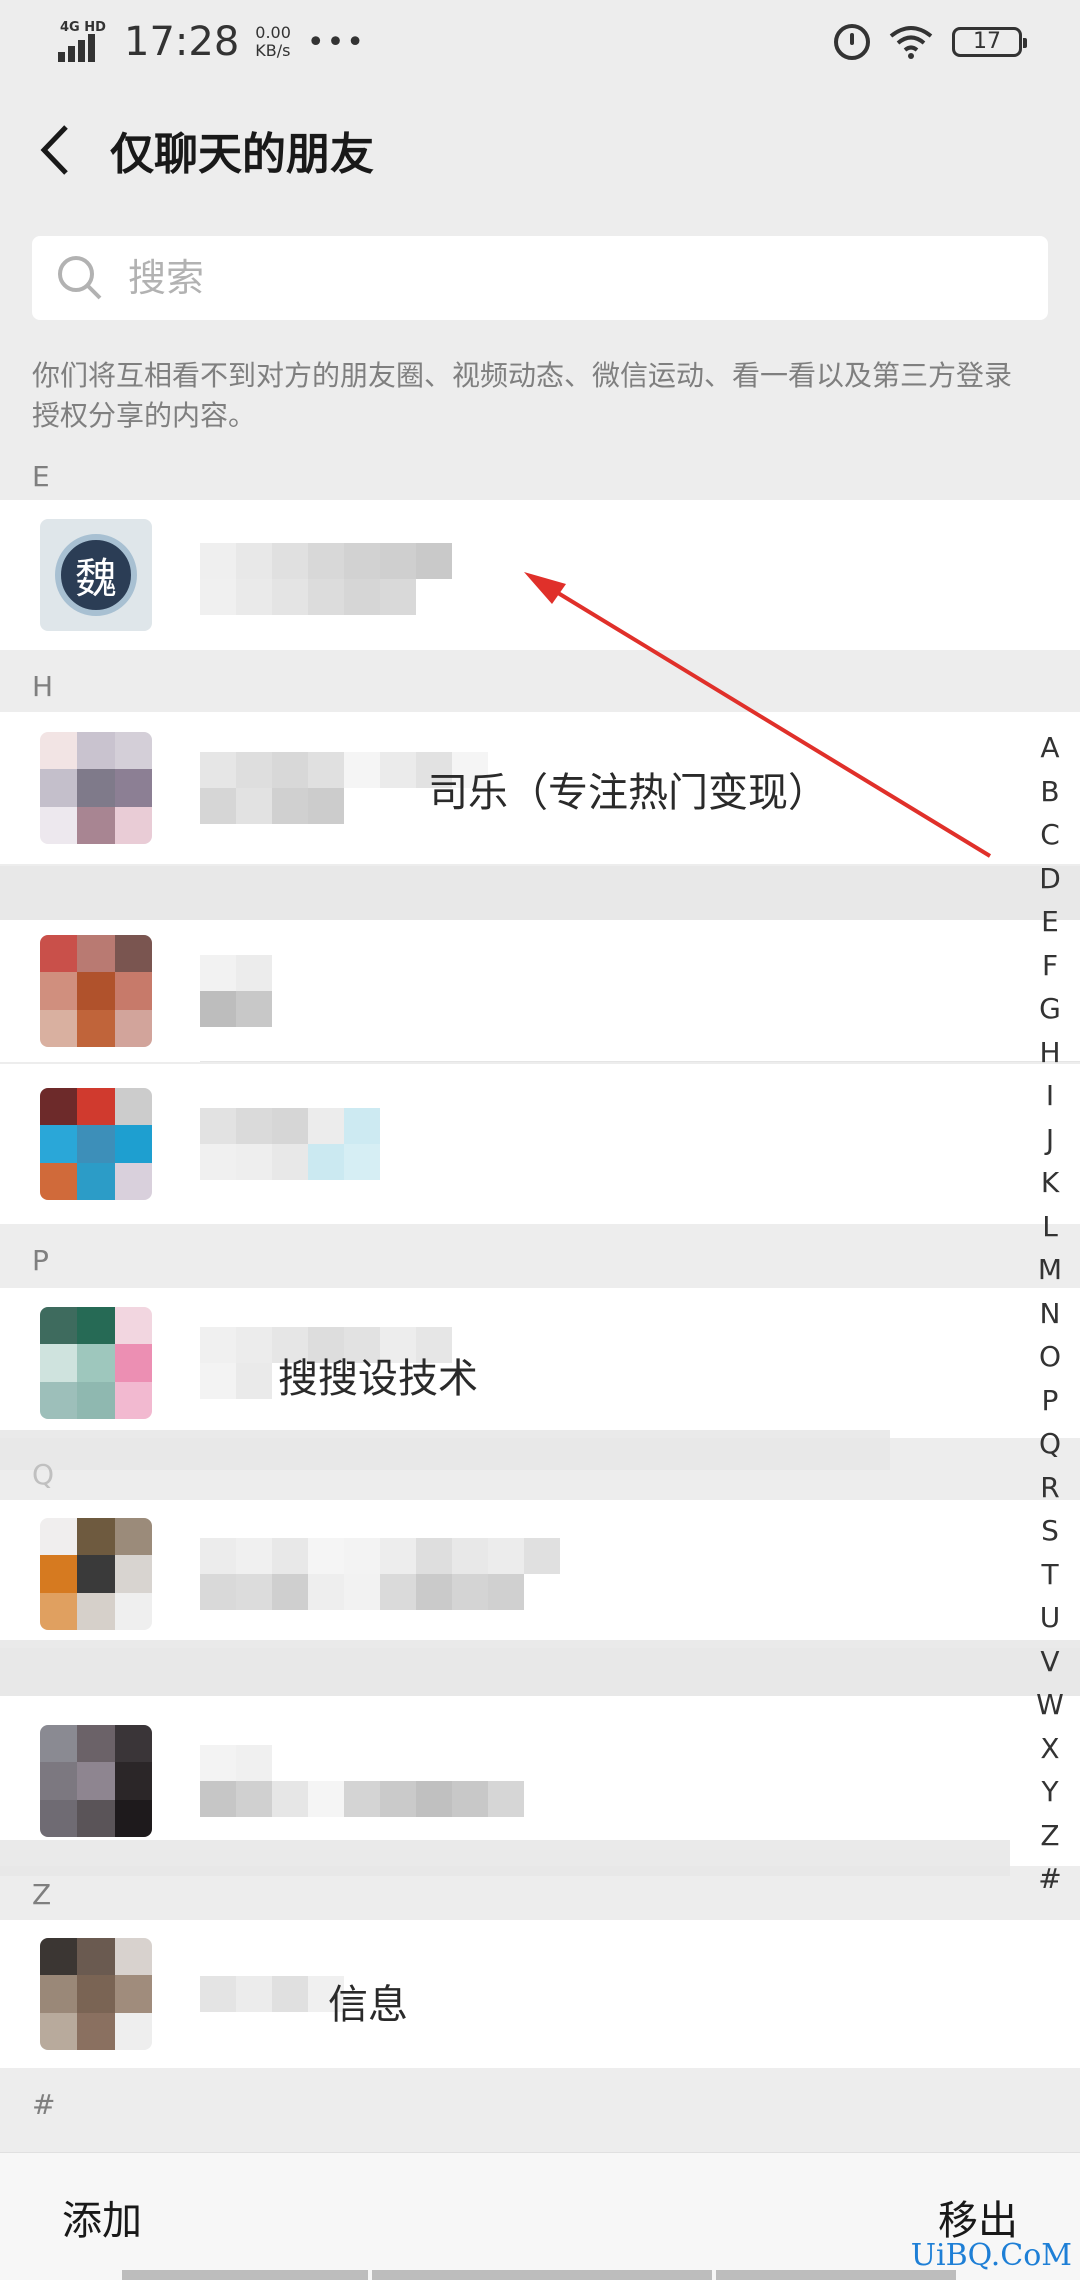 The width and height of the screenshot is (1080, 2280). Describe the element at coordinates (1049, 1836) in the screenshot. I see `index-letter: Z` at that location.